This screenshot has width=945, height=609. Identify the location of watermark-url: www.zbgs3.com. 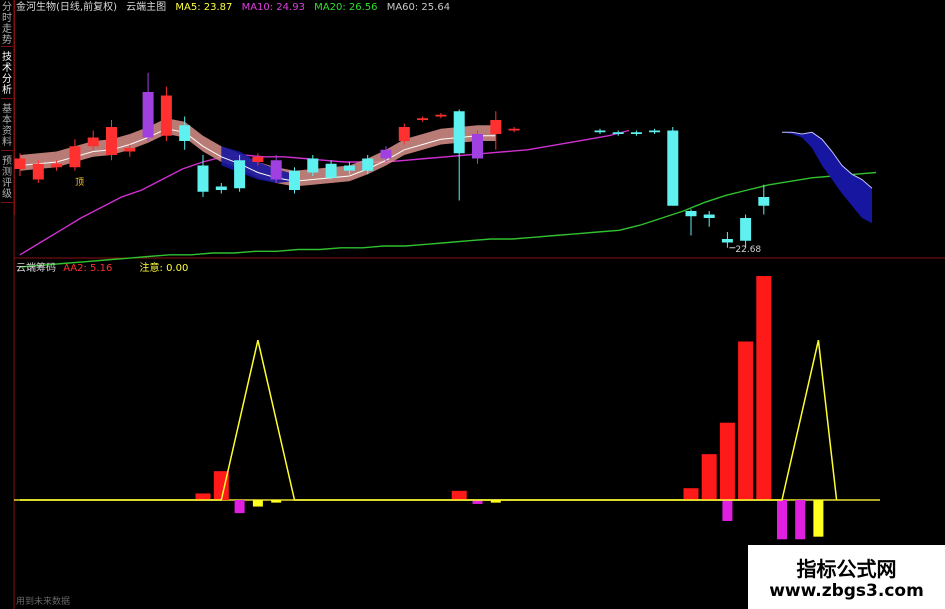
(846, 591).